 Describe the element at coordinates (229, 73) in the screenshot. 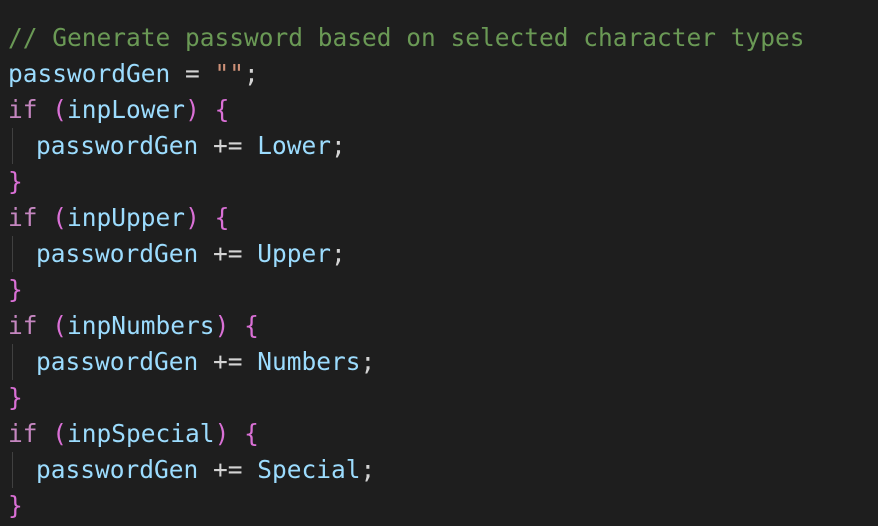

I see `string-literal: ""` at that location.